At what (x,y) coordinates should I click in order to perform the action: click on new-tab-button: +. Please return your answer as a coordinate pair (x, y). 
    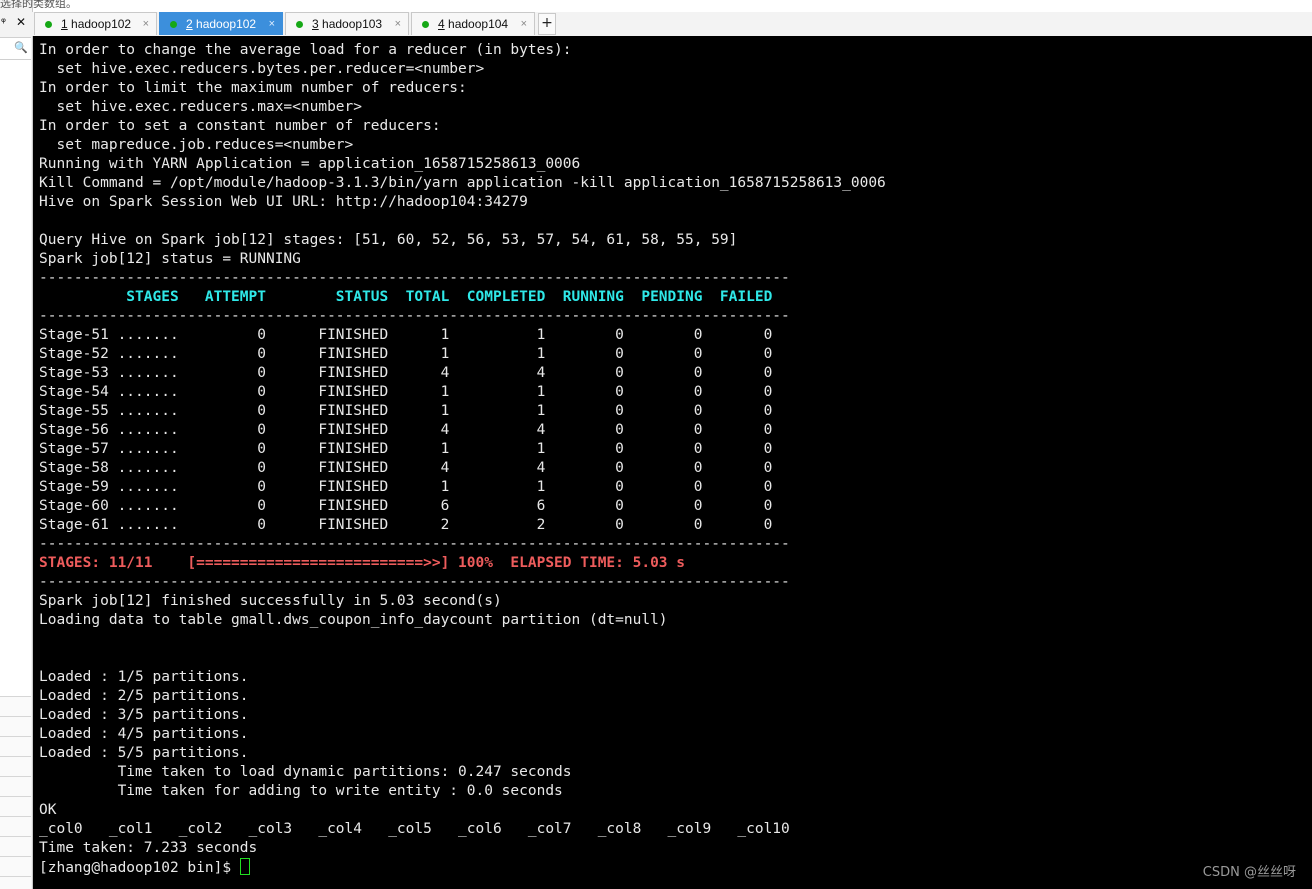
    Looking at the image, I should click on (547, 24).